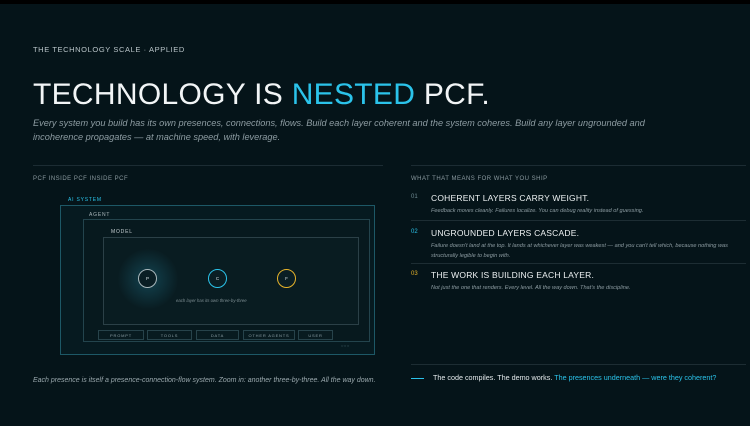 Image resolution: width=750 pixels, height=426 pixels. I want to click on model-label: MODEL, so click(122, 232).